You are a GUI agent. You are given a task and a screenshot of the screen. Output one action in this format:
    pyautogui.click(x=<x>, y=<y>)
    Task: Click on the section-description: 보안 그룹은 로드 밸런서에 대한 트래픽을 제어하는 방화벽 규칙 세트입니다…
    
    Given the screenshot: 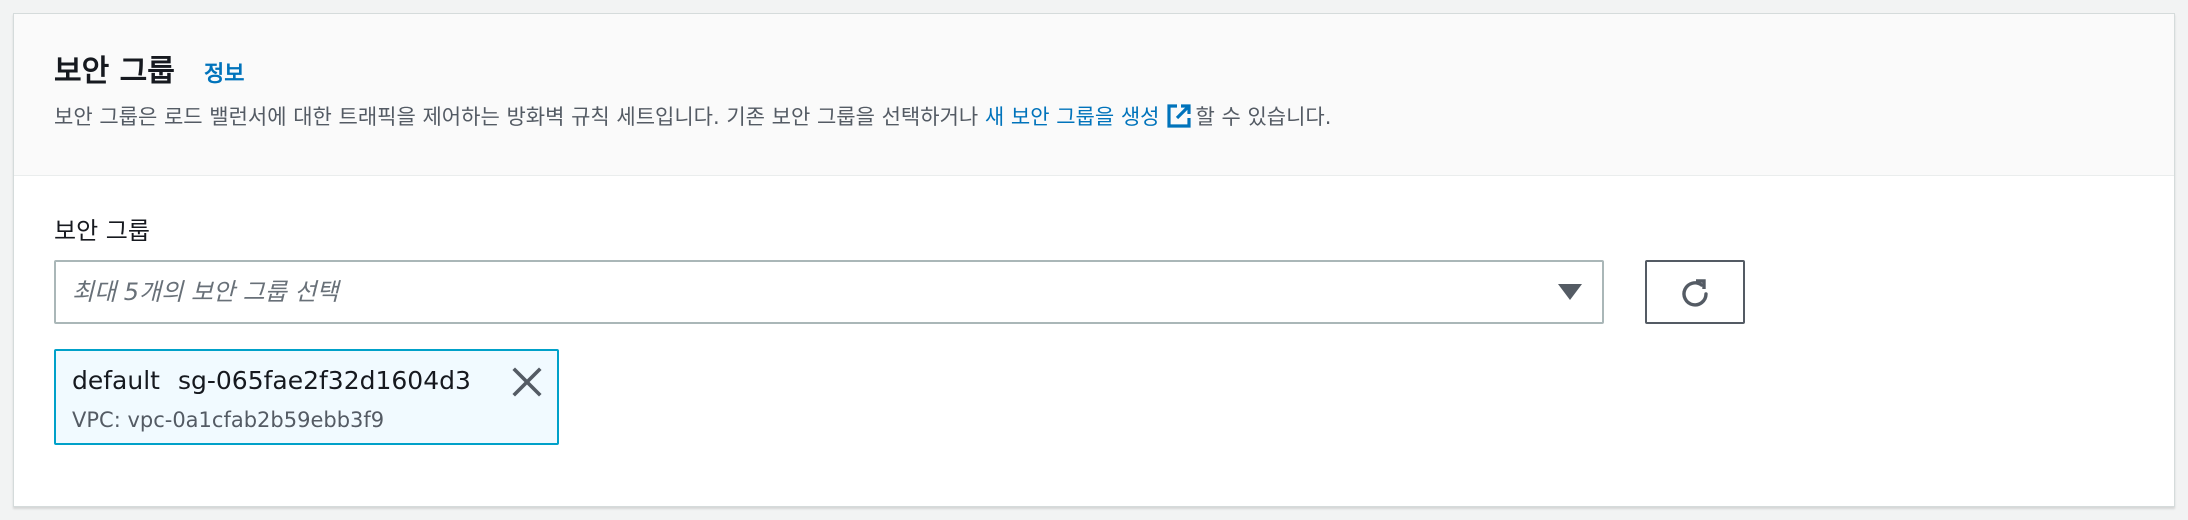 What is the action you would take?
    pyautogui.click(x=692, y=120)
    